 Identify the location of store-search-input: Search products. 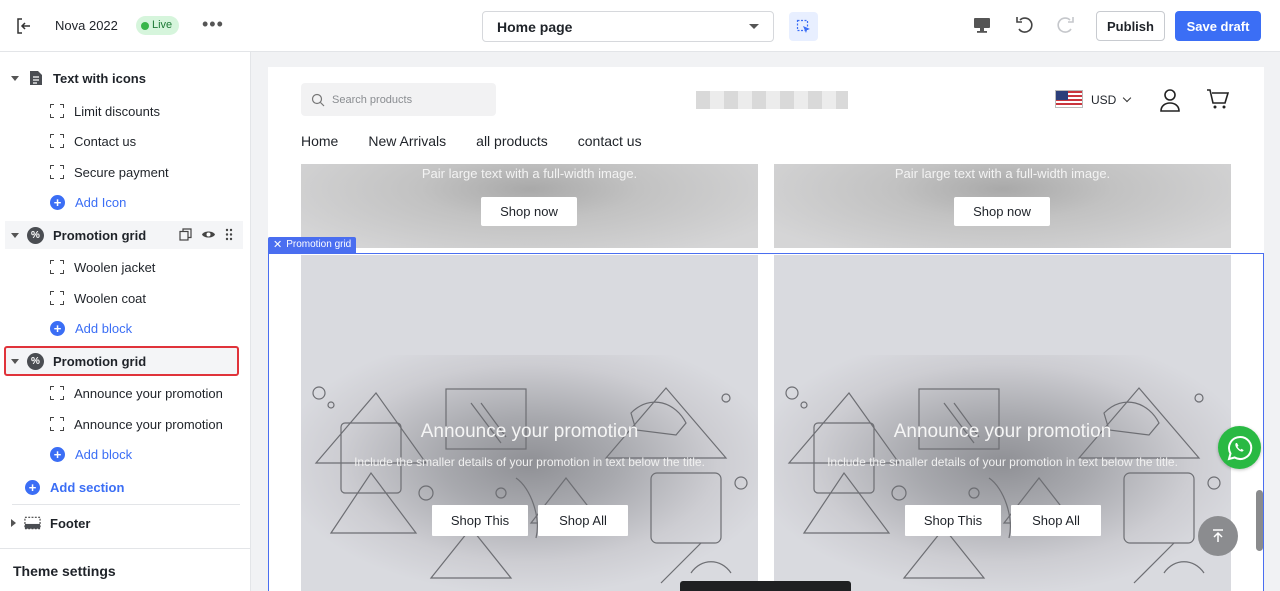
(398, 99).